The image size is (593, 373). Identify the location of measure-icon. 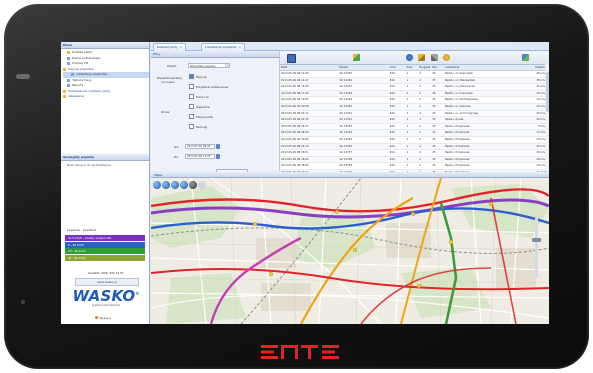
(202, 185).